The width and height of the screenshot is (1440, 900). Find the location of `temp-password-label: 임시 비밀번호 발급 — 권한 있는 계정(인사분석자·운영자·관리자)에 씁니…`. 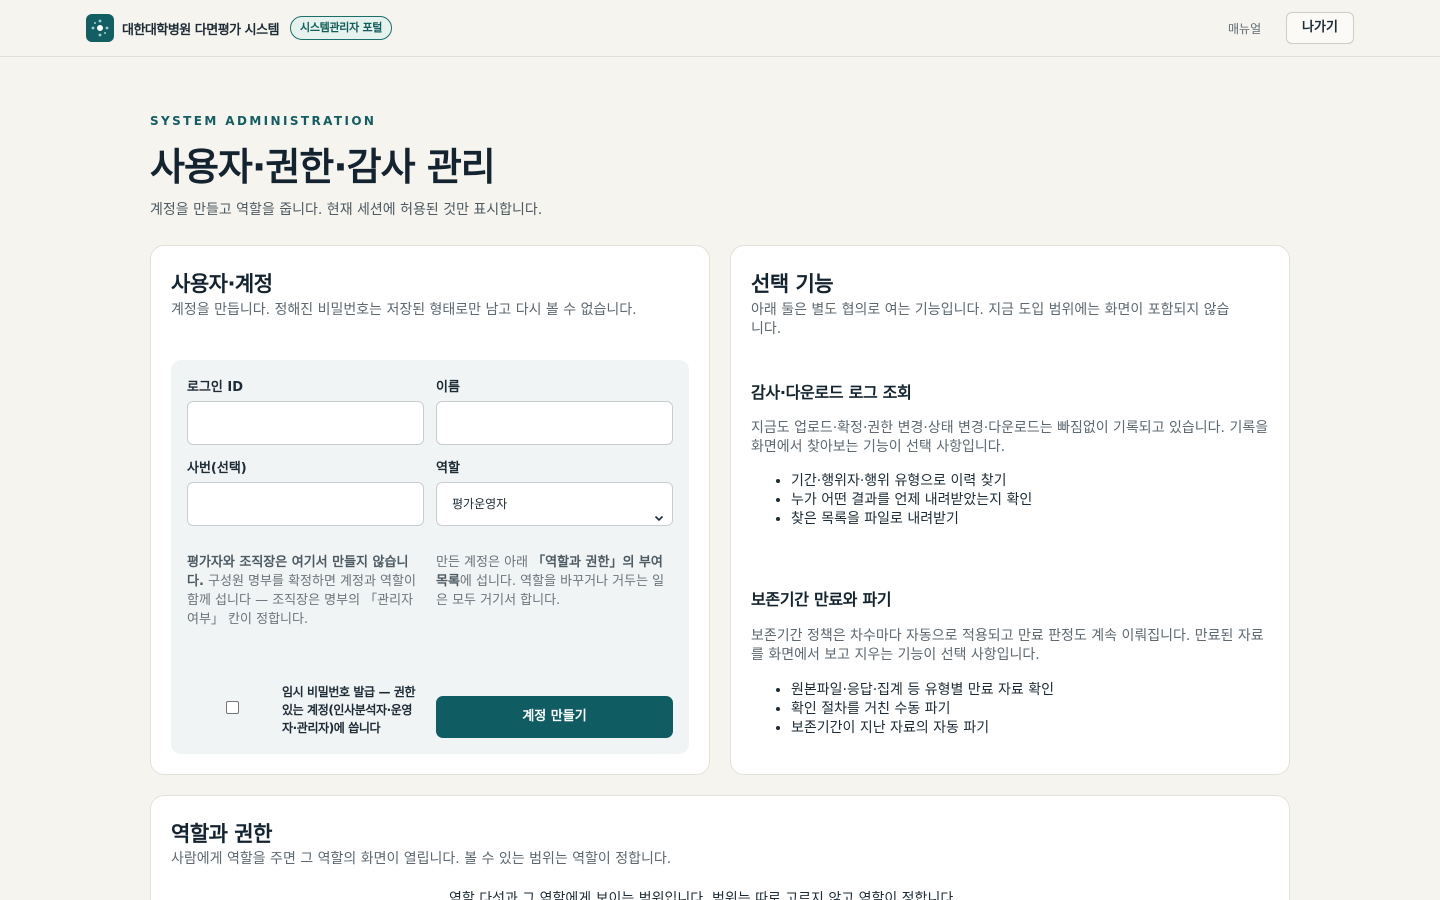

temp-password-label: 임시 비밀번호 발급 — 권한 있는 계정(인사분석자·운영자·관리자)에 씁니… is located at coordinates (349, 710).